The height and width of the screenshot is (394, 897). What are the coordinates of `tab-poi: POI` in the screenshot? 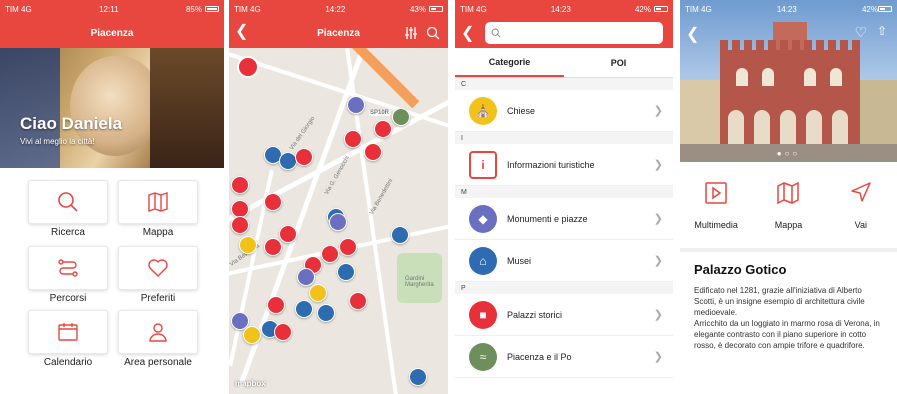 It's located at (618, 62).